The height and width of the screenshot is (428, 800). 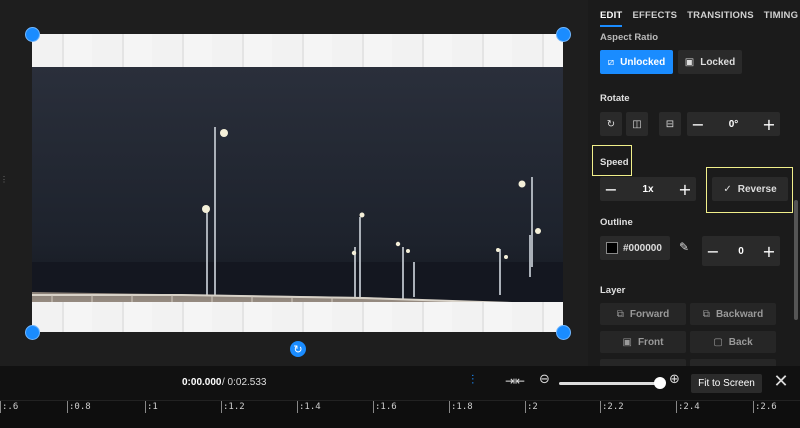 What do you see at coordinates (629, 37) in the screenshot?
I see `aspect-ratio-label: Aspect Ratio` at bounding box center [629, 37].